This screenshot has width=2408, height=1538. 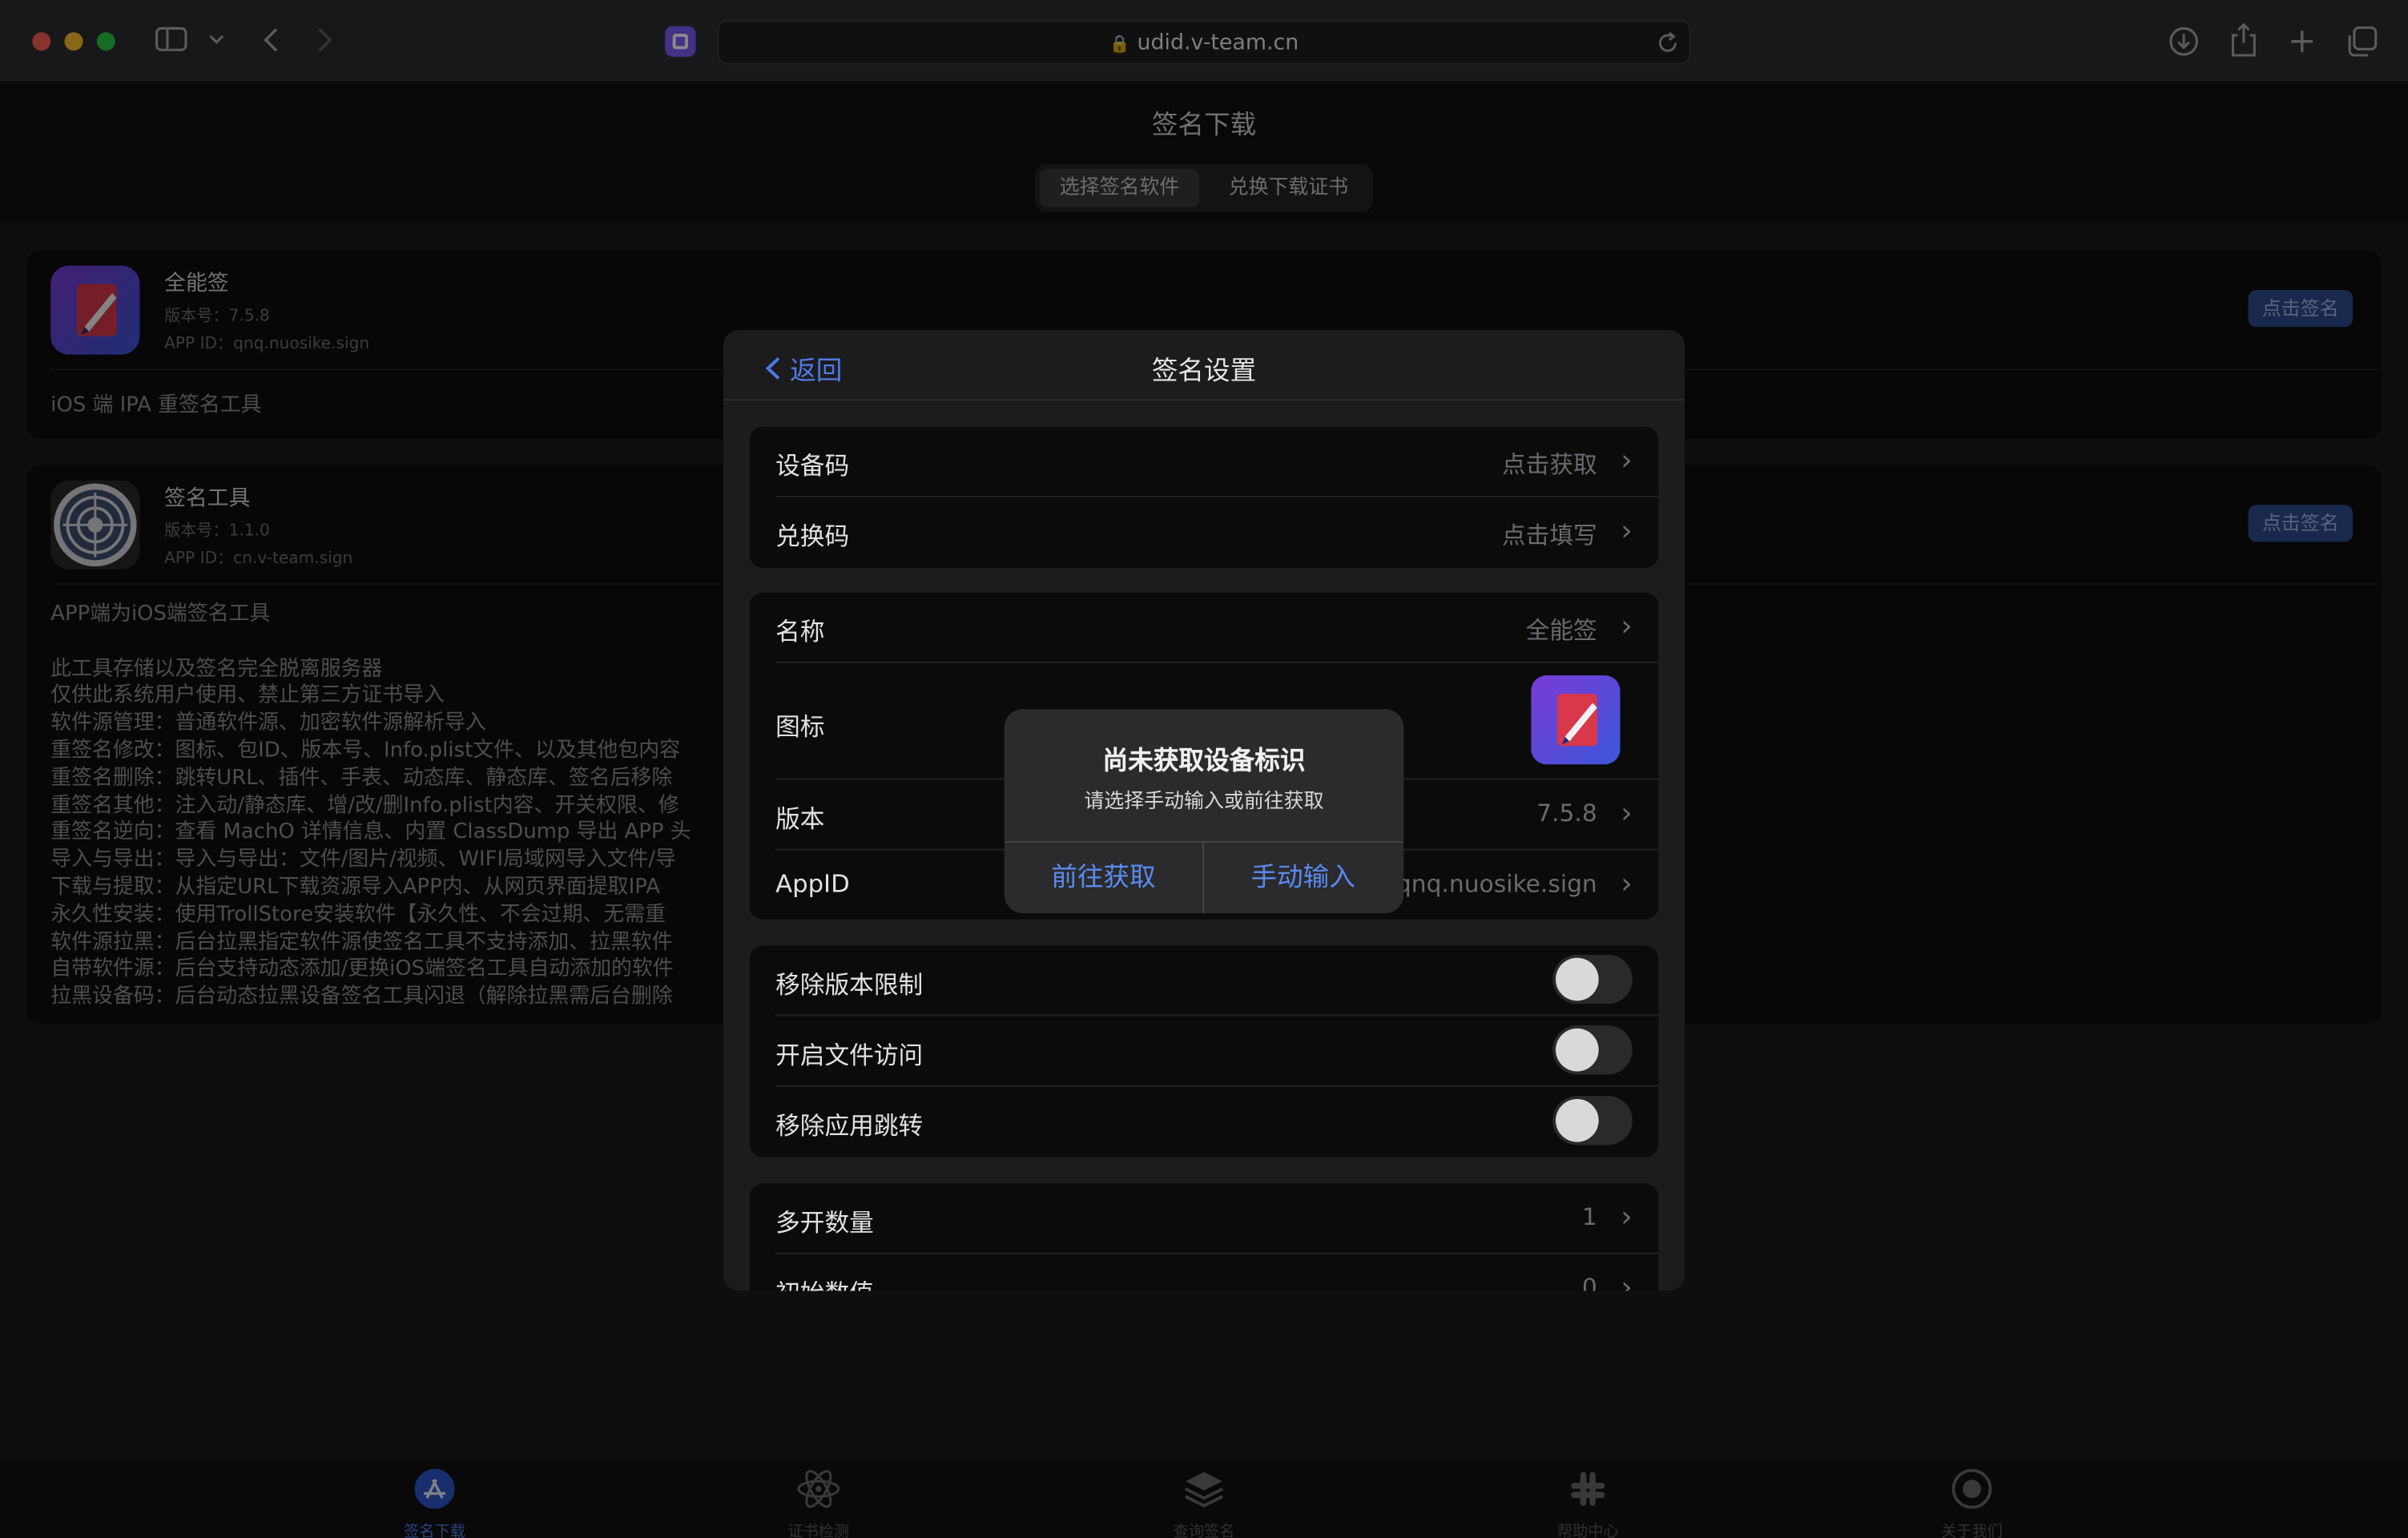 I want to click on row-label: 兑换码, so click(x=812, y=536).